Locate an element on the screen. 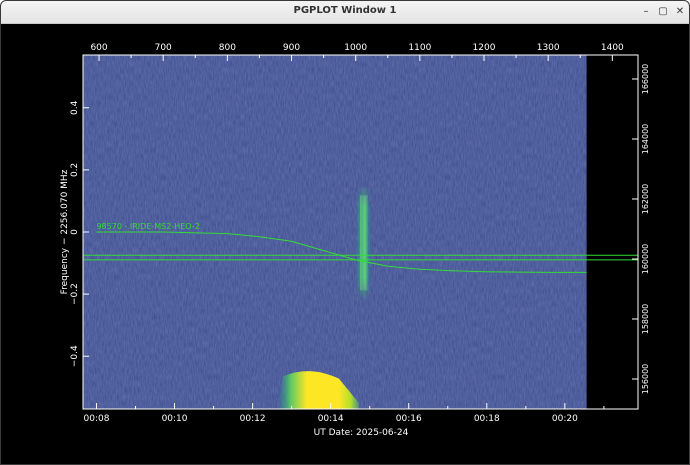 This screenshot has height=465, width=690. signal-burst is located at coordinates (363, 243).